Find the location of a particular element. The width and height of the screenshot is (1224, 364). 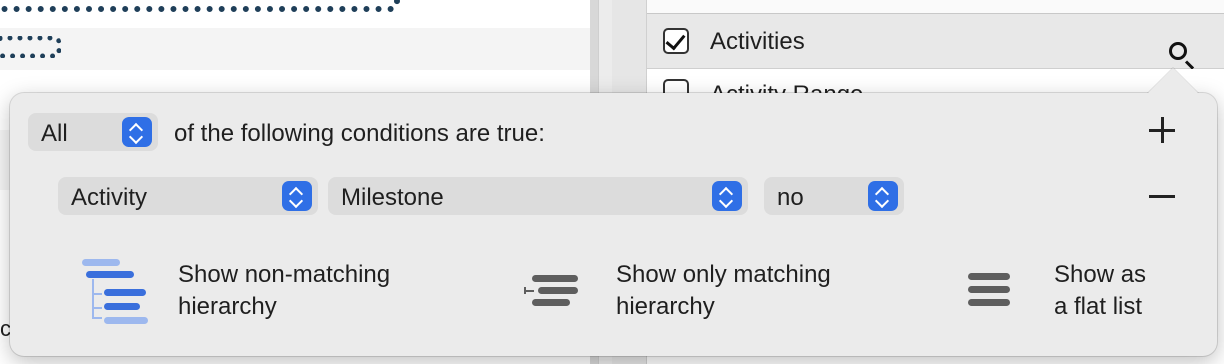

outline-row is located at coordinates (295, 49).